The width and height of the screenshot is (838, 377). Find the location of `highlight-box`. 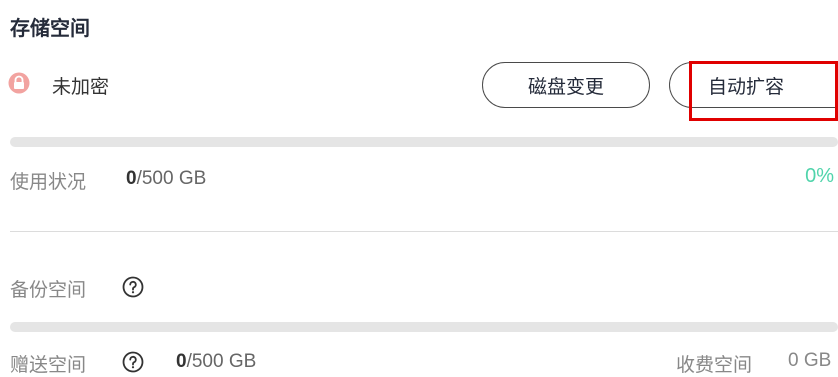

highlight-box is located at coordinates (763, 91).